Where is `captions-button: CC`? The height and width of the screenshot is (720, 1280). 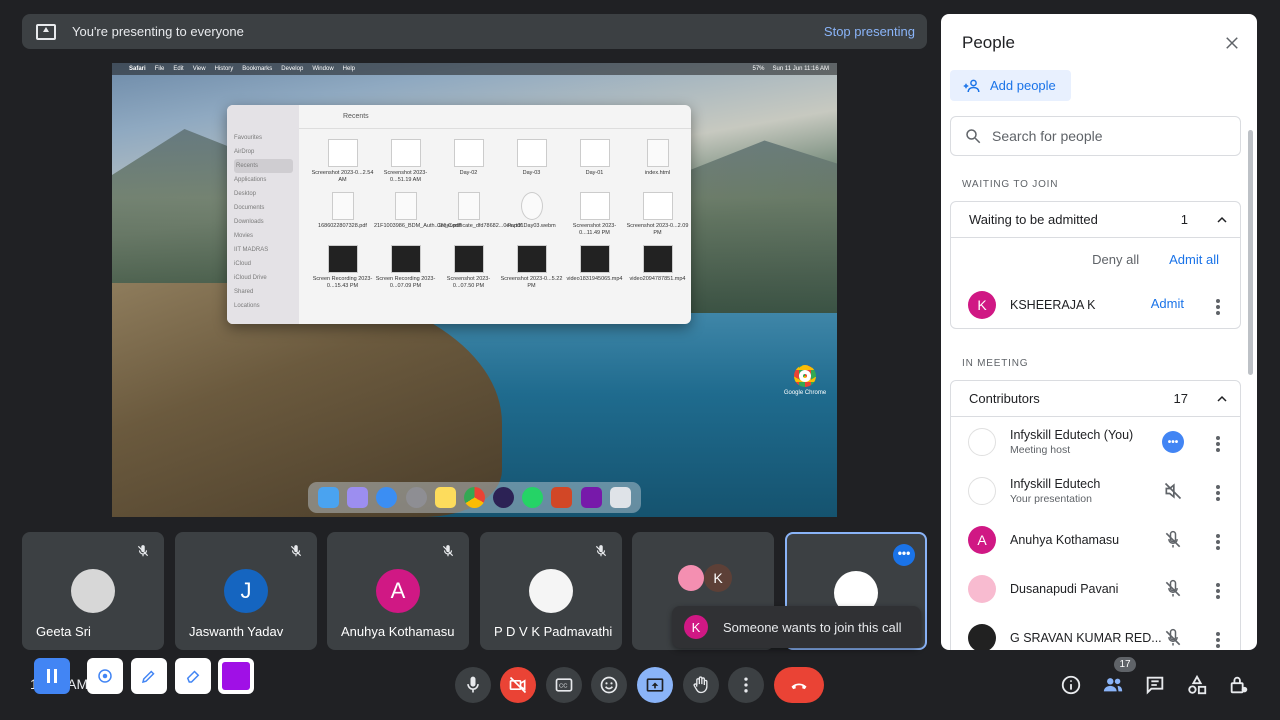 captions-button: CC is located at coordinates (564, 685).